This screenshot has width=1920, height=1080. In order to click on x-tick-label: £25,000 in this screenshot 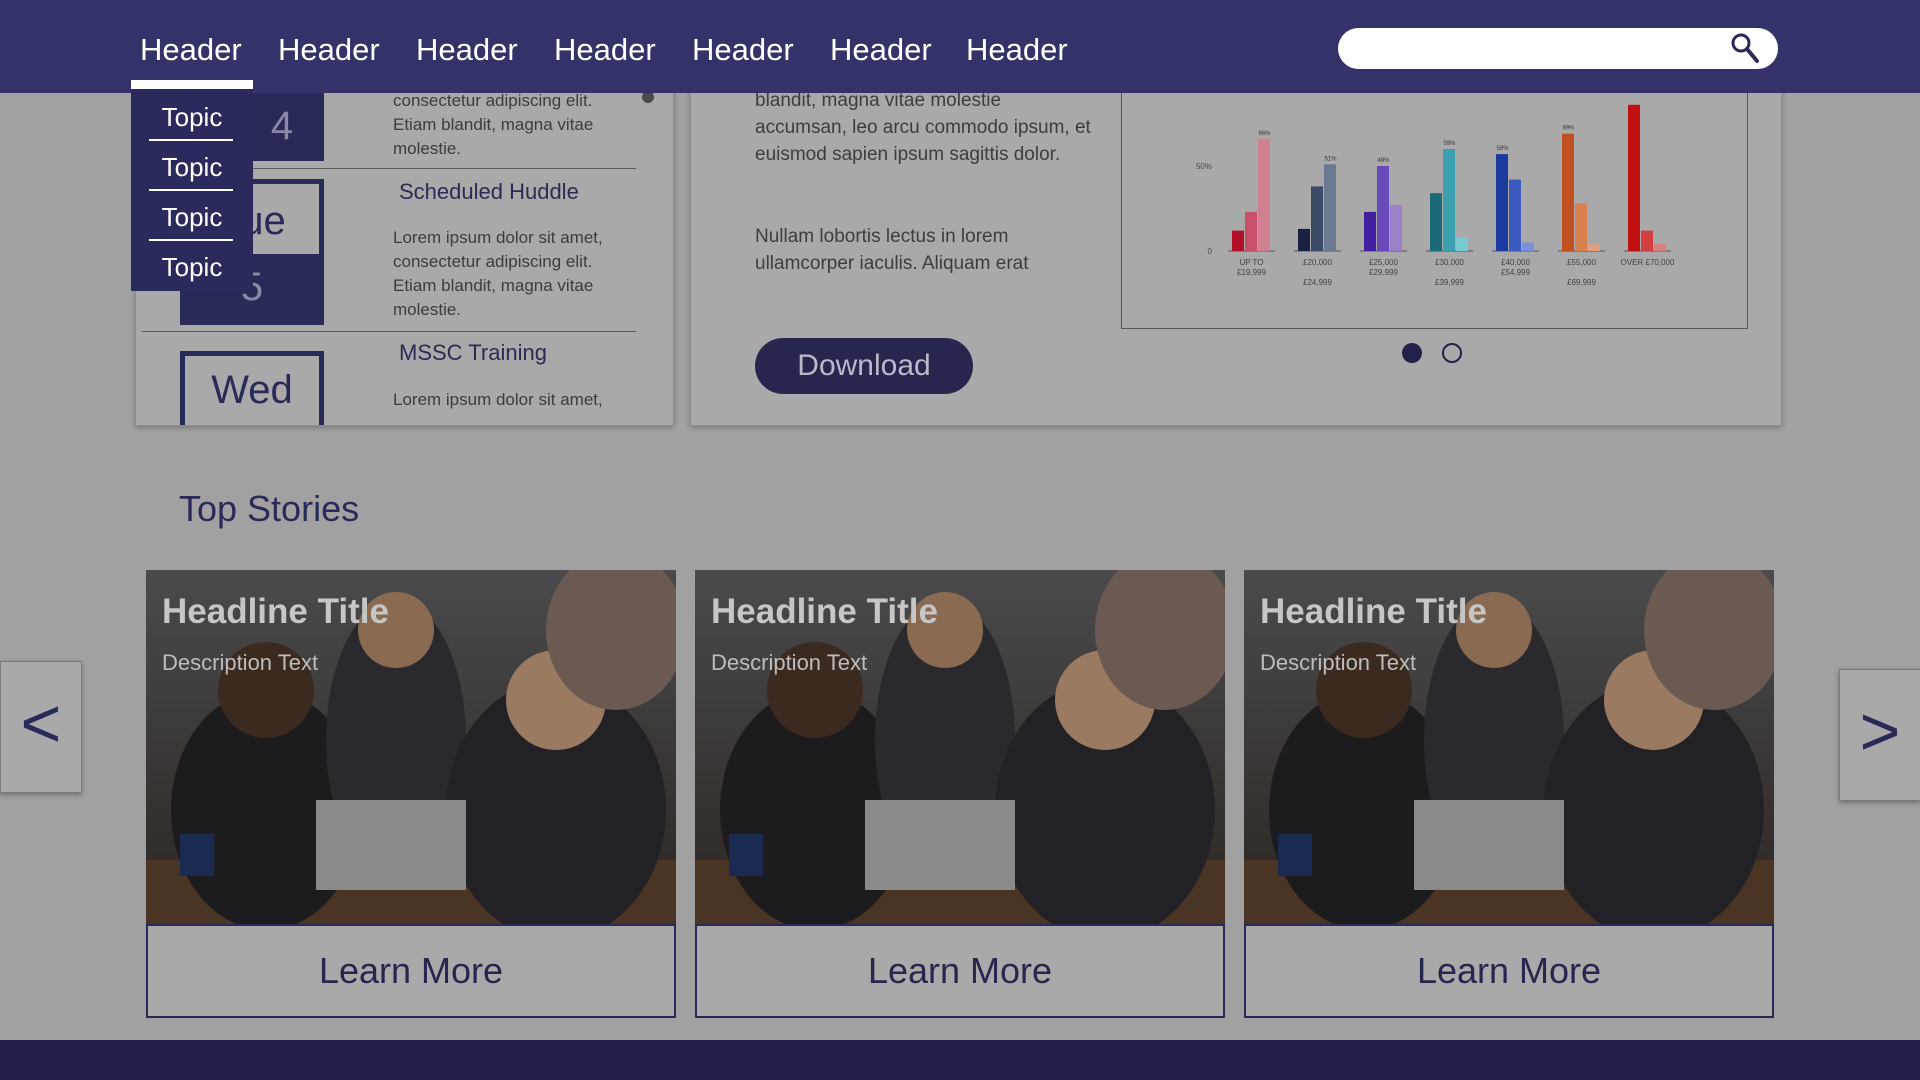, I will do `click(1383, 262)`.